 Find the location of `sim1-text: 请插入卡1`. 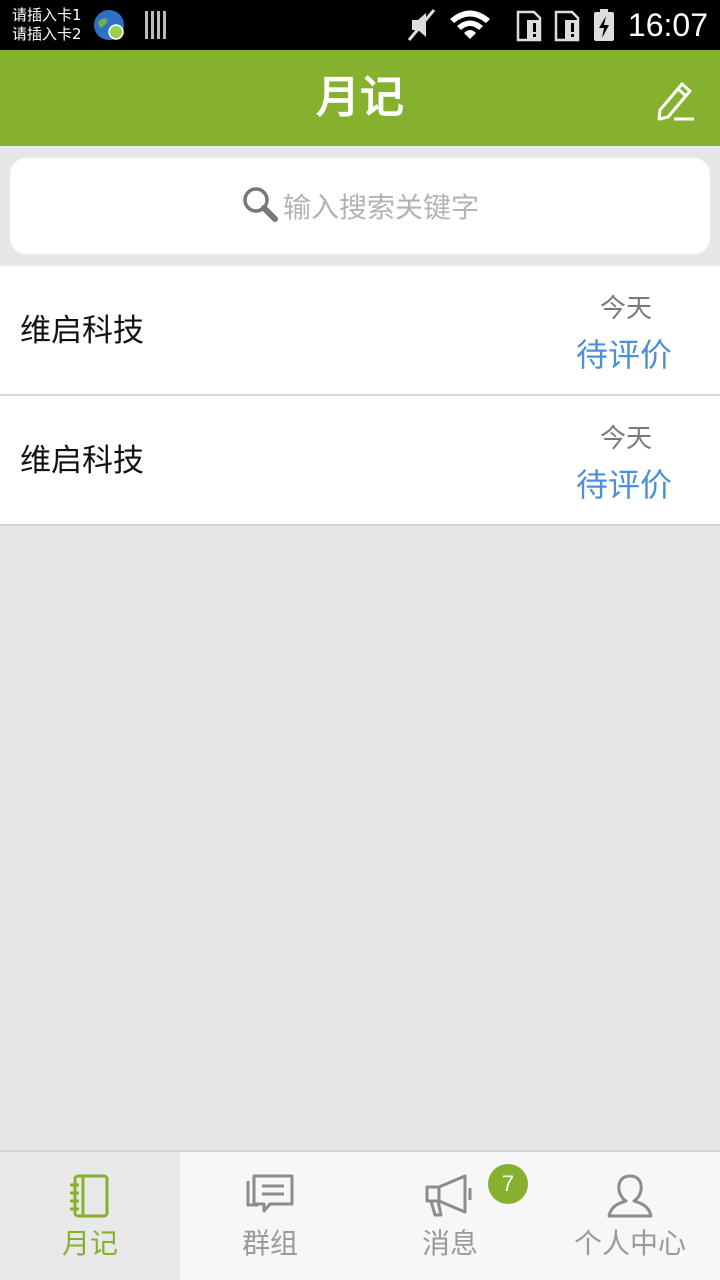

sim1-text: 请插入卡1 is located at coordinates (47, 15).